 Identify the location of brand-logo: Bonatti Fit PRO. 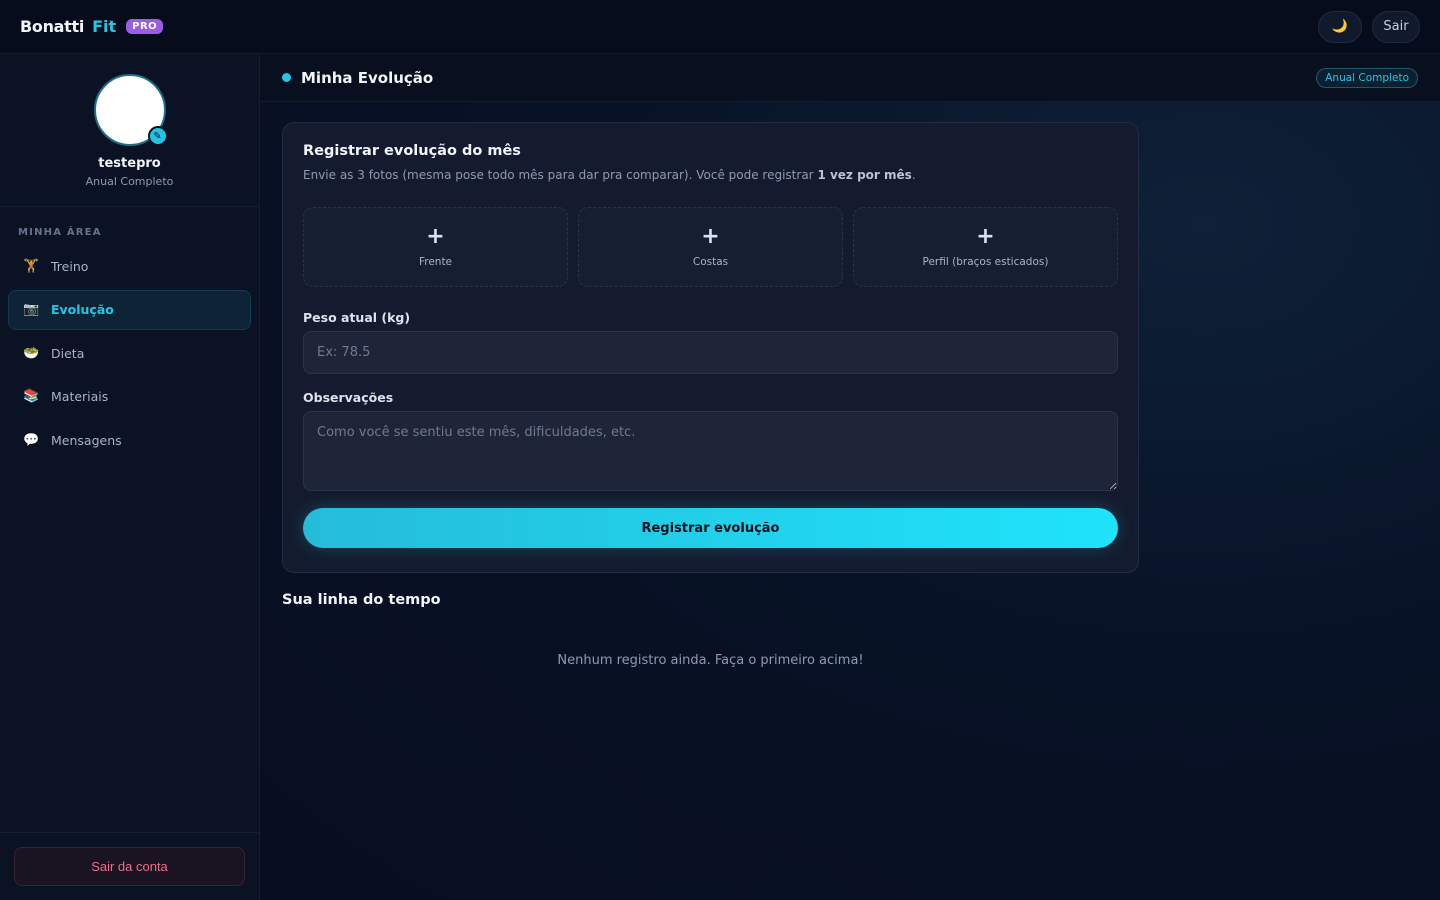
(92, 26).